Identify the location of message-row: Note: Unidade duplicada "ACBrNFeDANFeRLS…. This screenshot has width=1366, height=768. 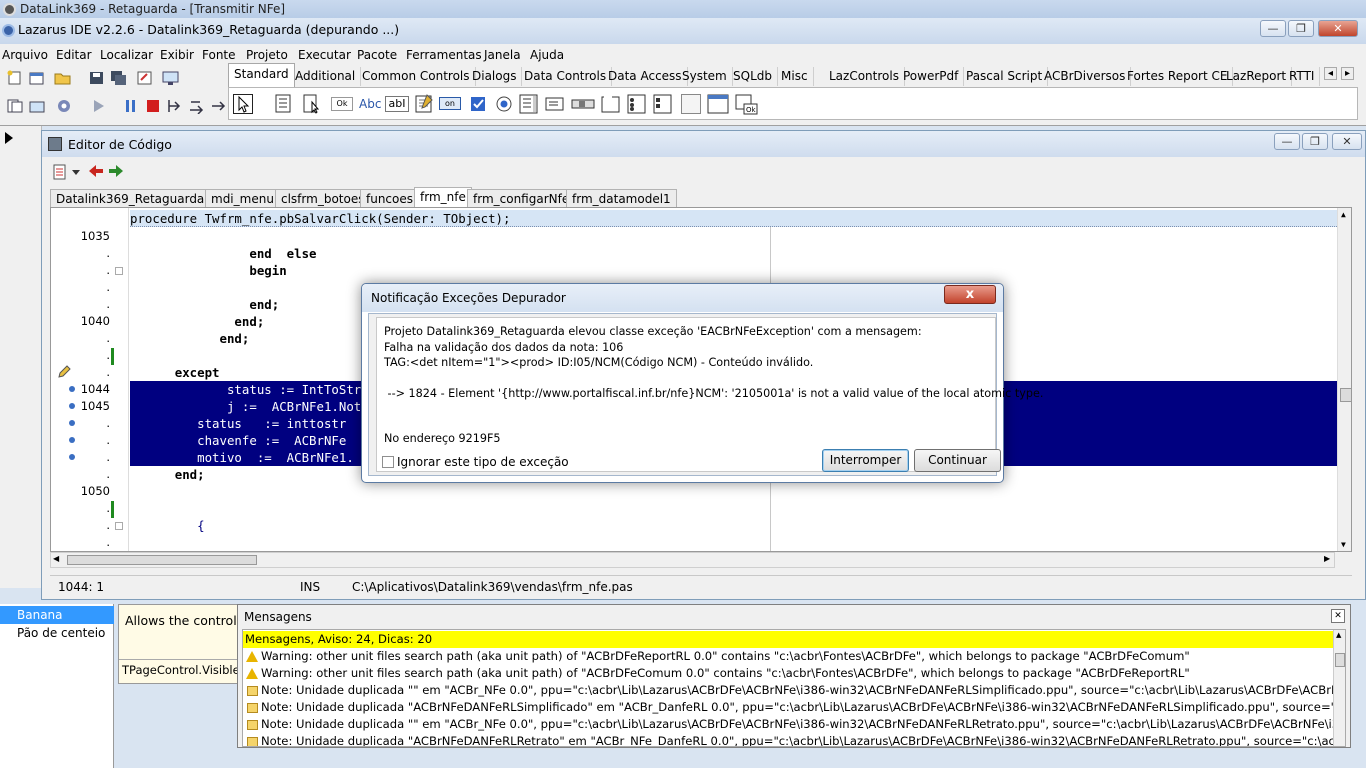
(788, 707).